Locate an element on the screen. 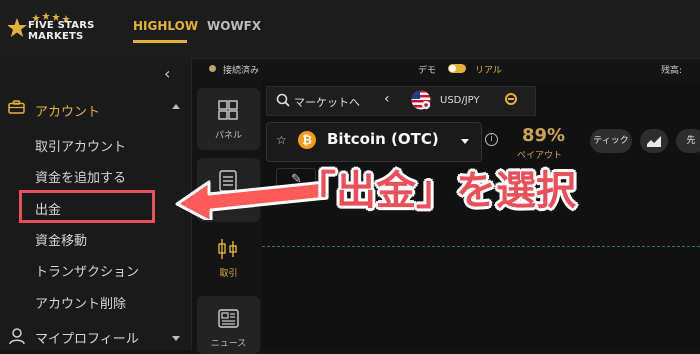  next-button: 先 is located at coordinates (688, 141).